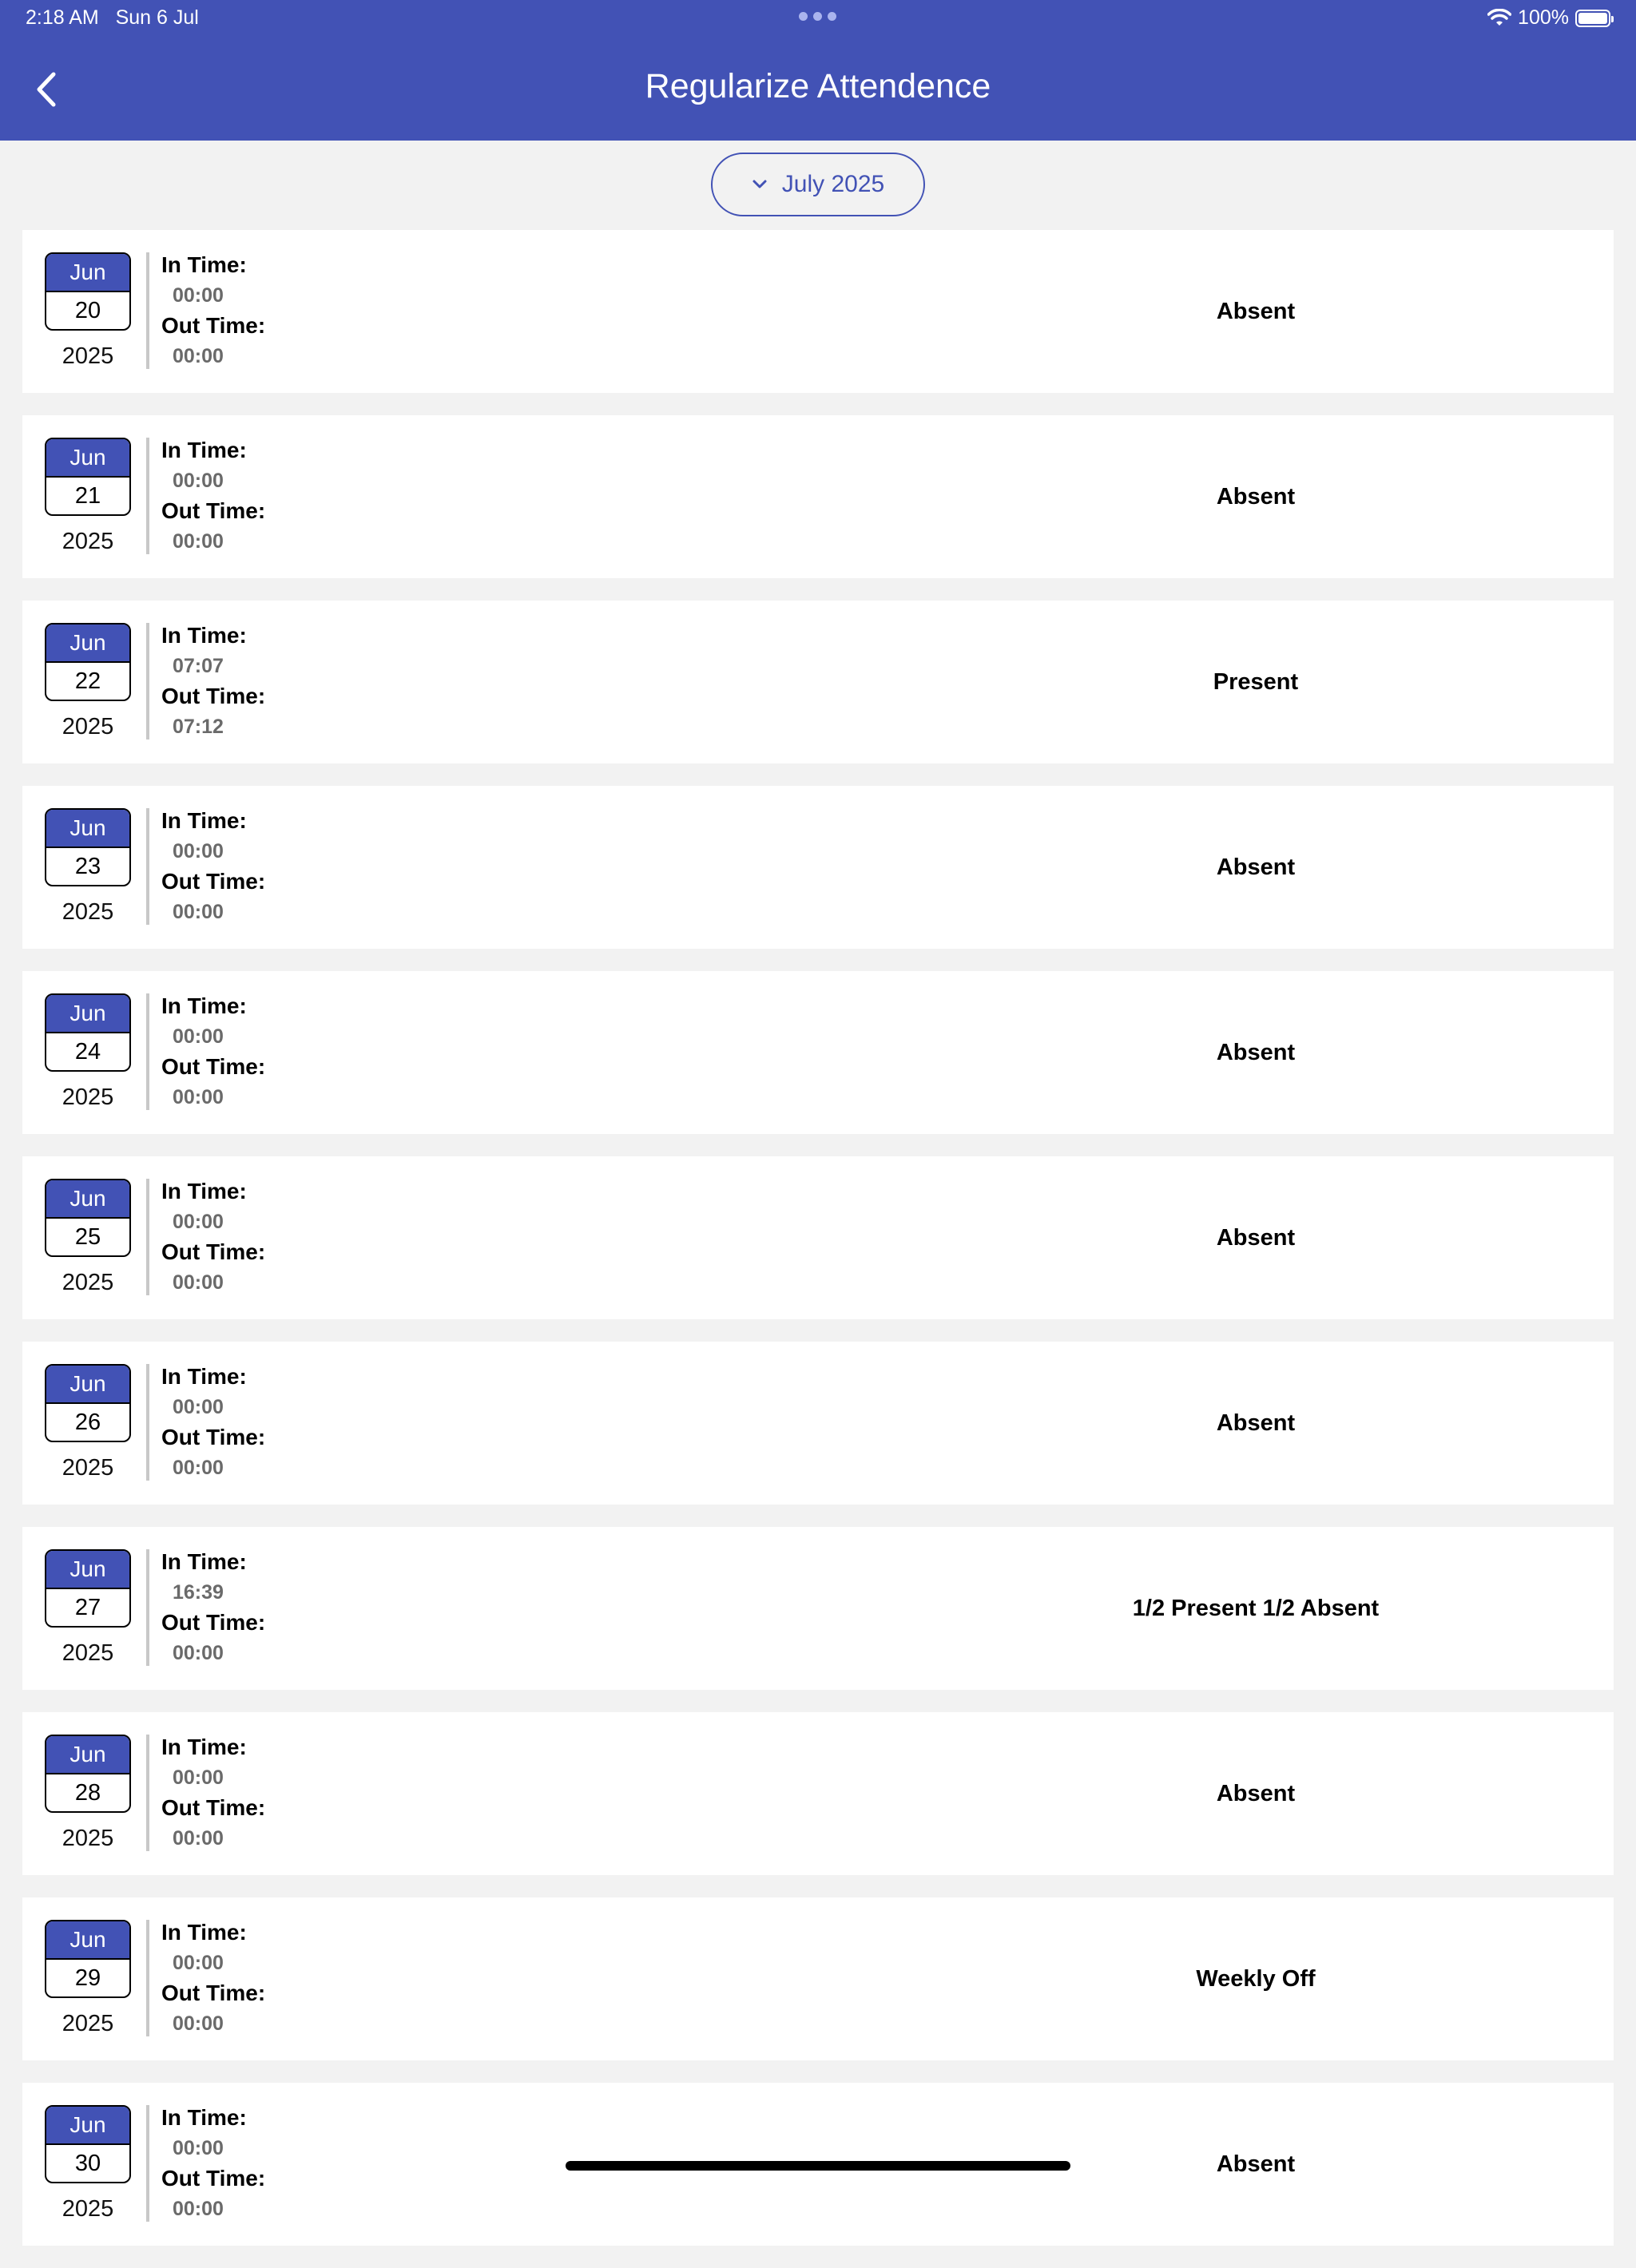 The height and width of the screenshot is (2268, 1636). I want to click on home-indicator, so click(818, 2166).